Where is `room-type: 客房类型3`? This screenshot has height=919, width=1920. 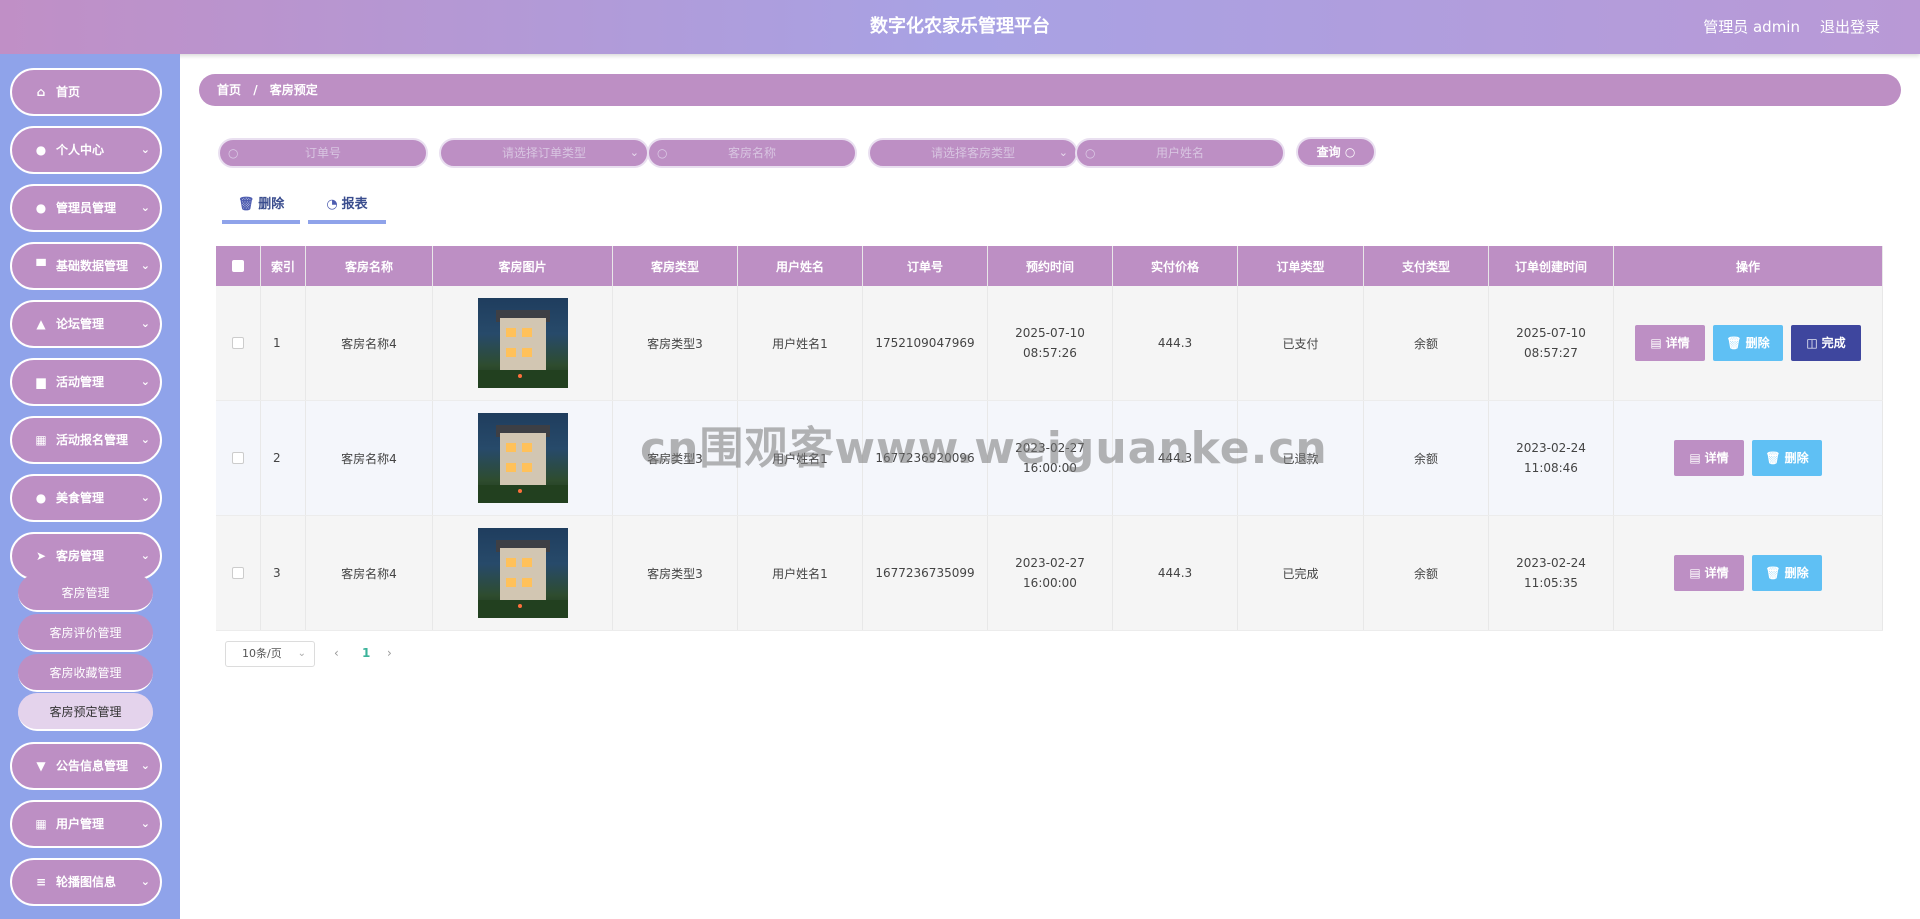
room-type: 客房类型3 is located at coordinates (675, 573).